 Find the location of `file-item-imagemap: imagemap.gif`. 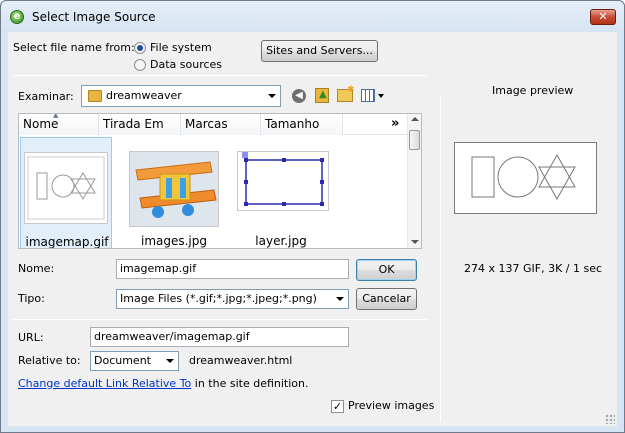

file-item-imagemap: imagemap.gif is located at coordinates (66, 192).